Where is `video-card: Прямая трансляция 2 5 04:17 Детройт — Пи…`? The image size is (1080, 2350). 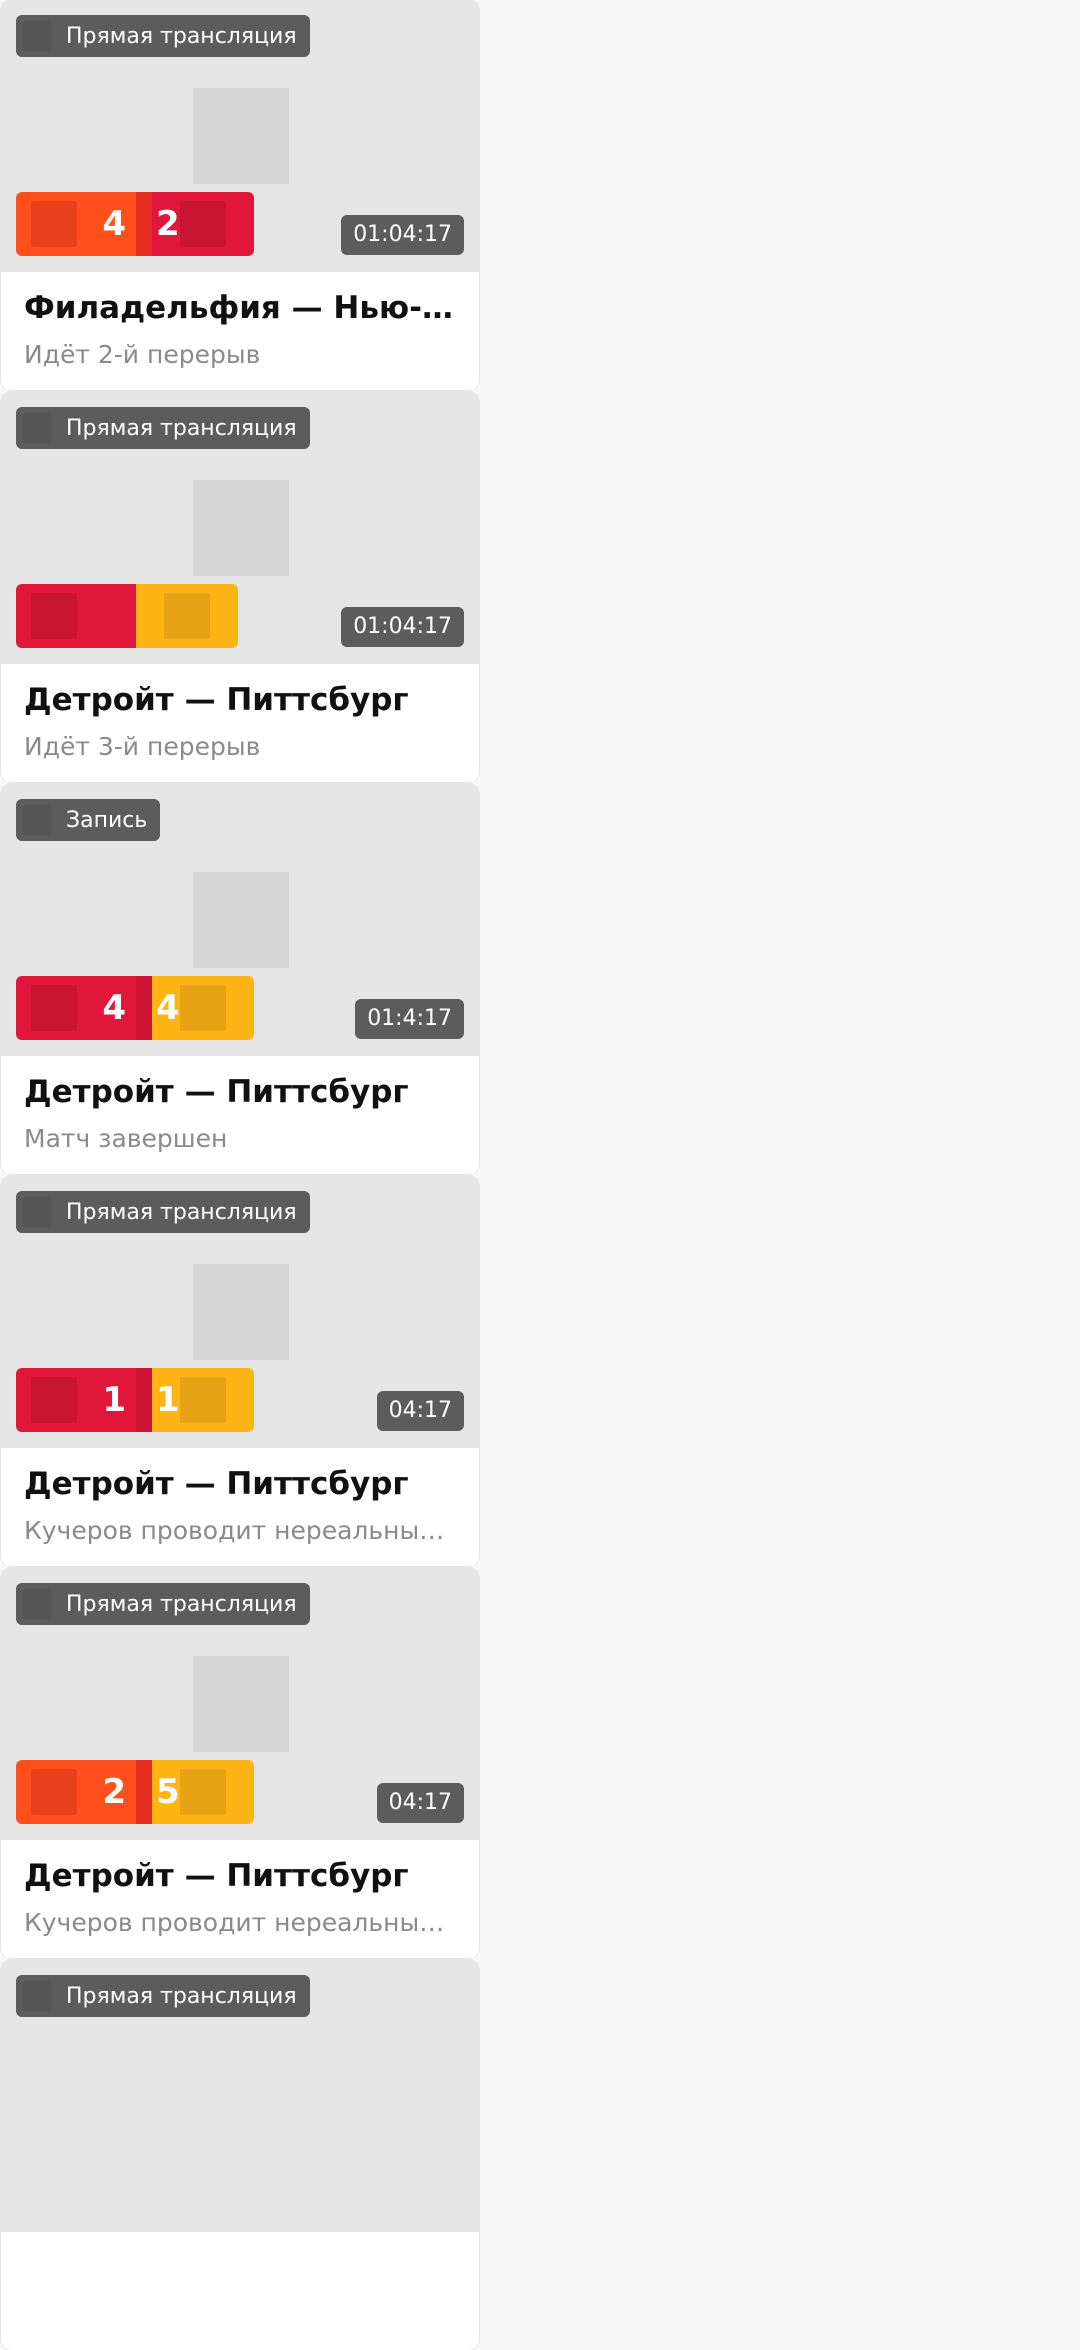 video-card: Прямая трансляция 2 5 04:17 Детройт — Пи… is located at coordinates (240, 1763).